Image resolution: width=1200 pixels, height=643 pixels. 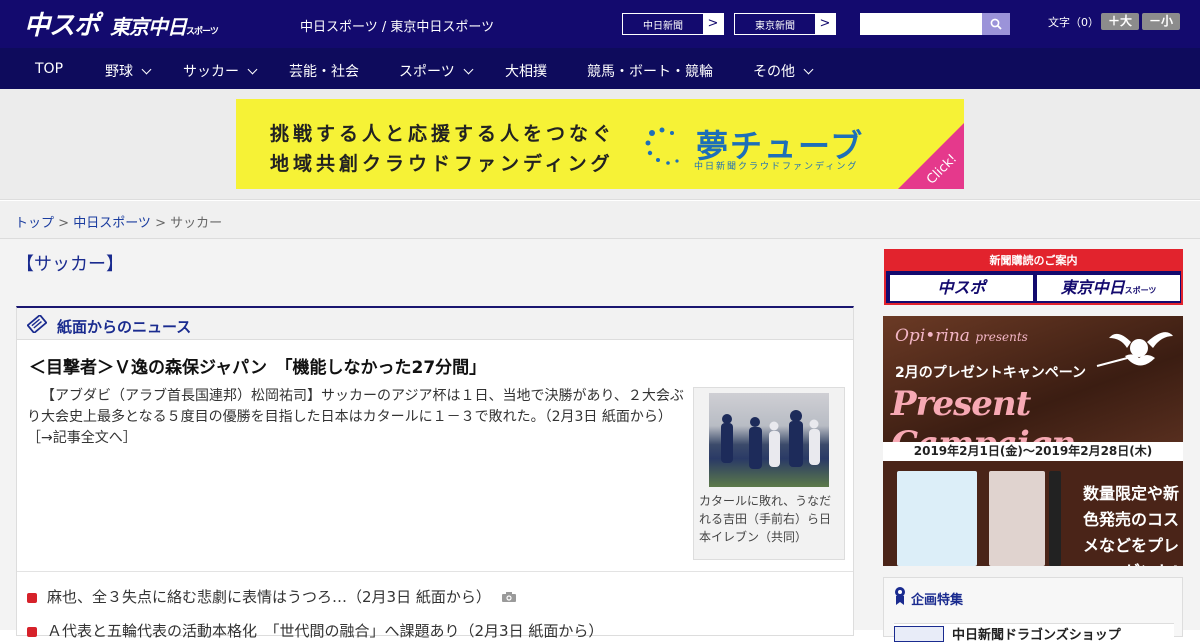 I want to click on nav-item-label: TOP, so click(x=49, y=69).